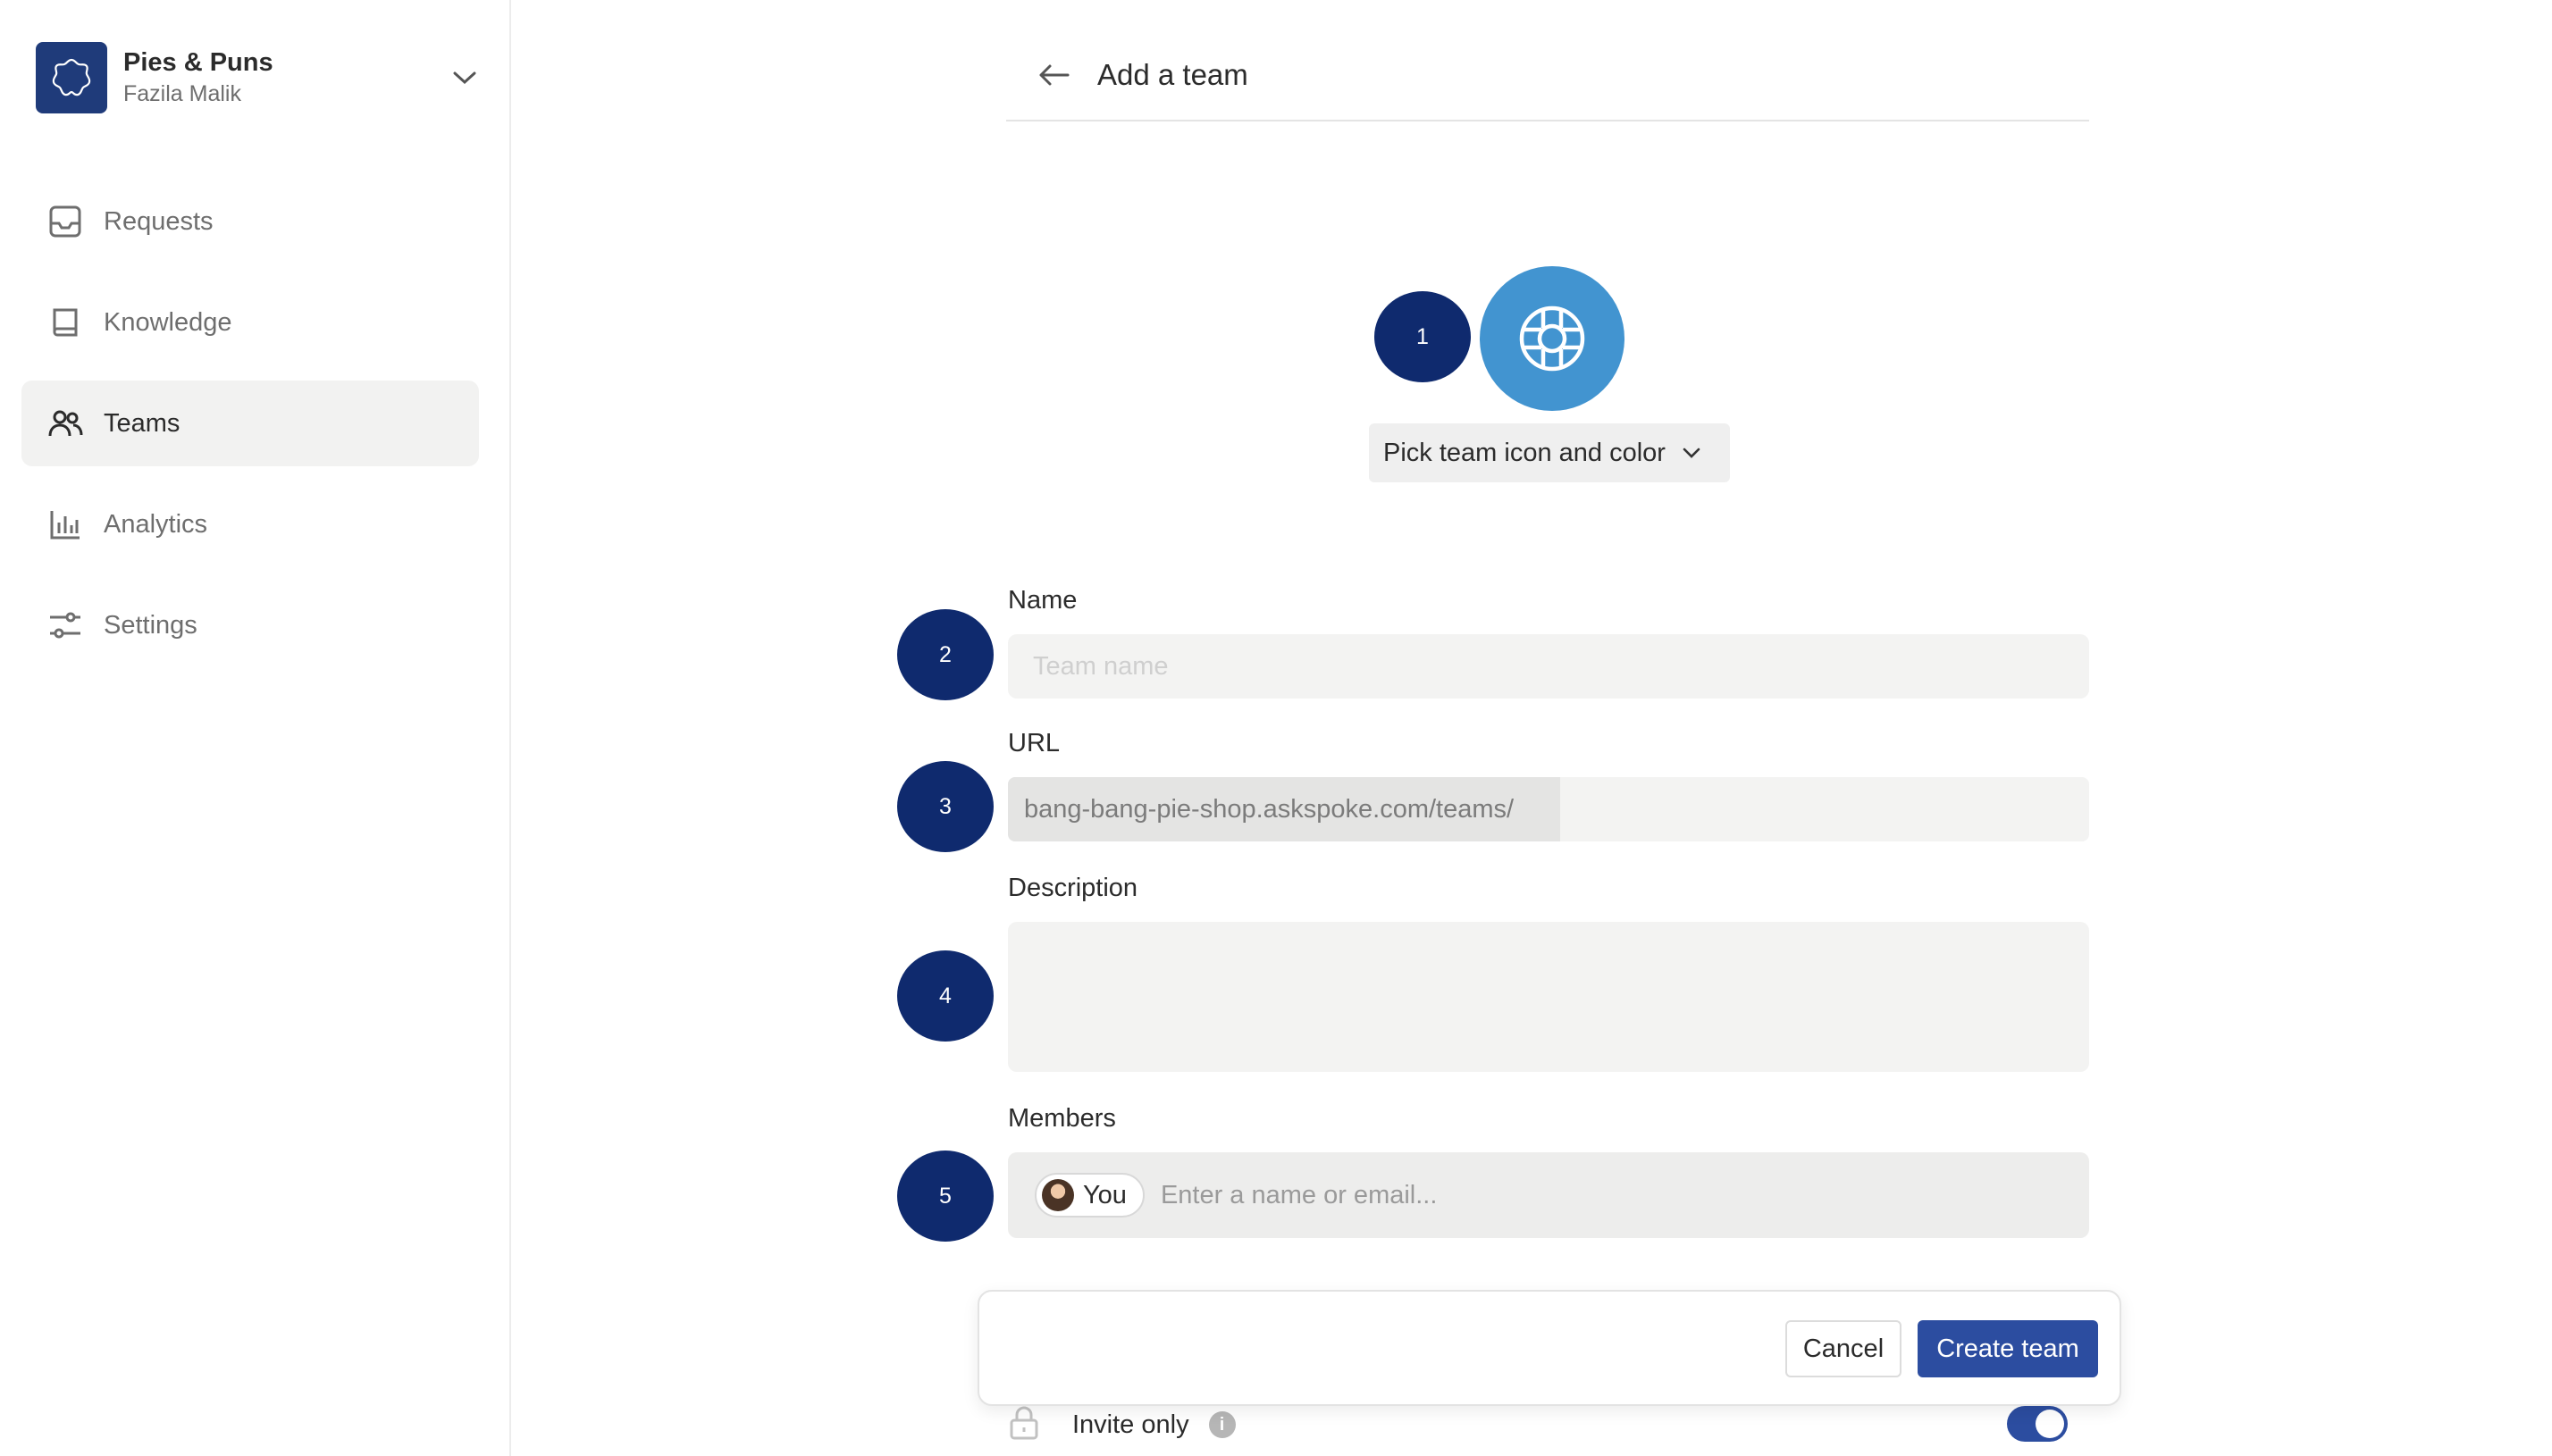  I want to click on url-field: bang-bang-pie-shop.askspoke.com/teams/, so click(1548, 809).